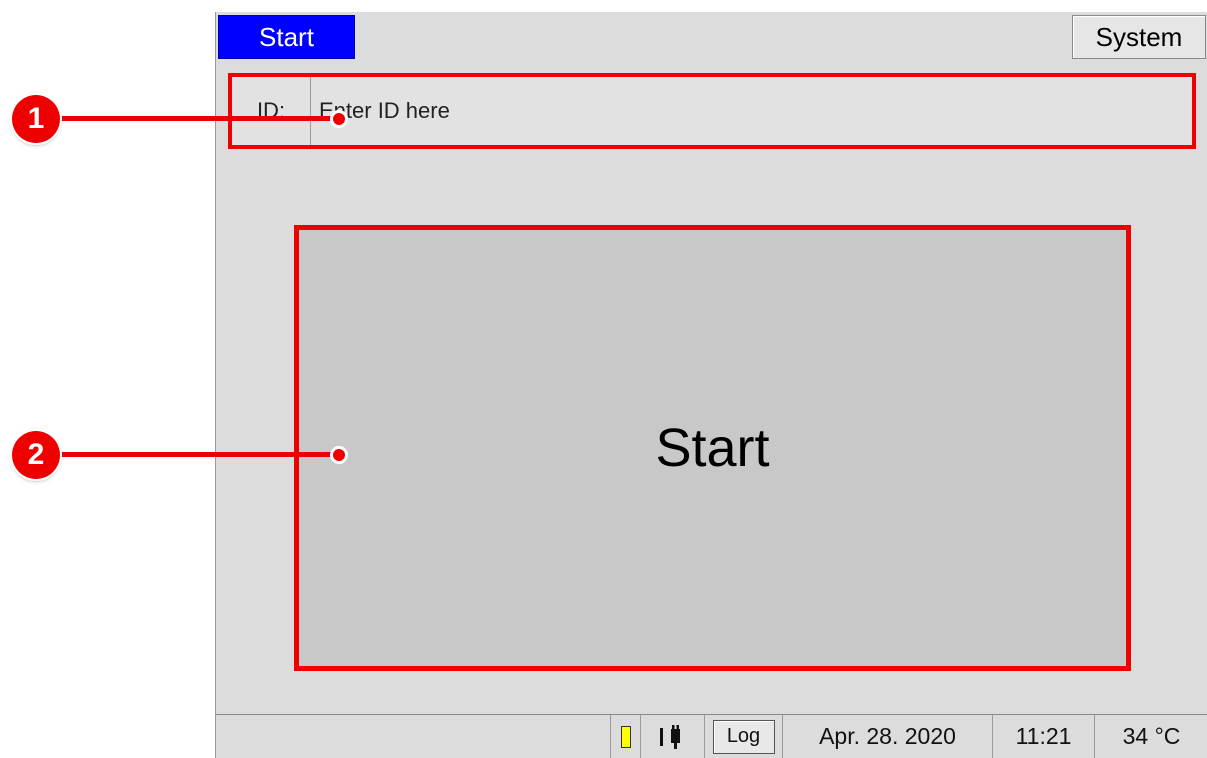 This screenshot has width=1207, height=758. I want to click on callout-2-dot, so click(339, 455).